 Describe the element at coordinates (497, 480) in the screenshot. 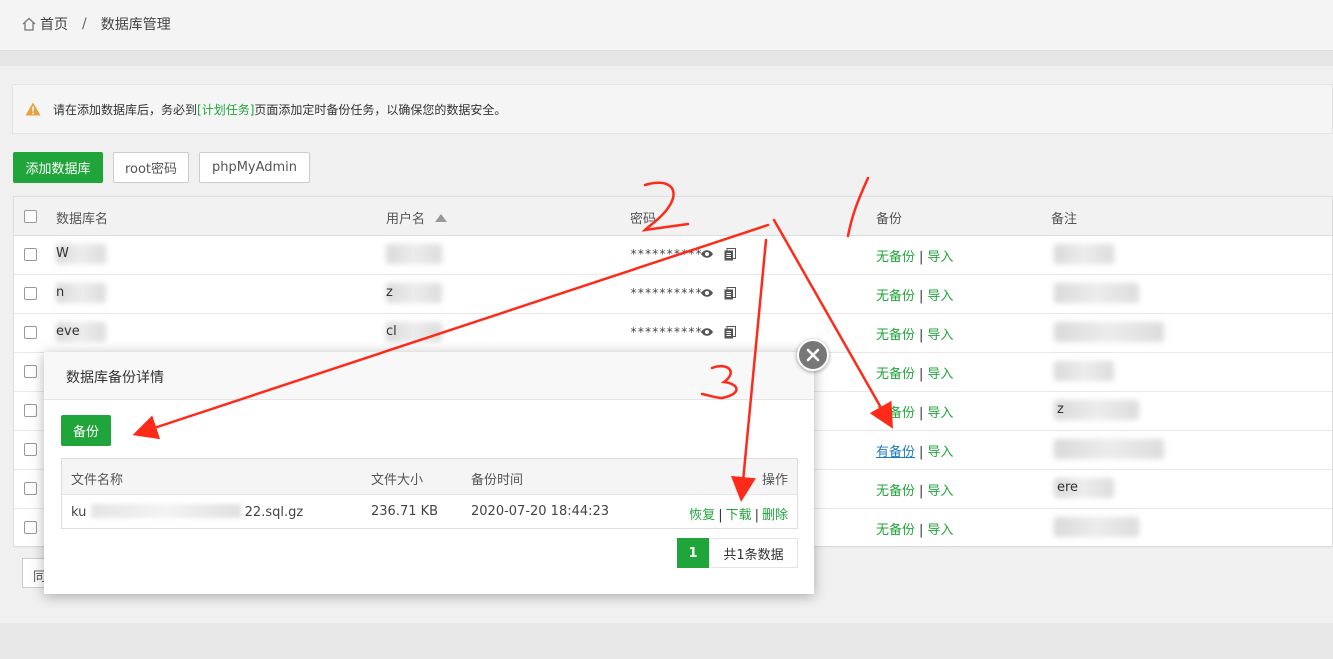

I see `col-header-backup-time: 备份时间` at that location.